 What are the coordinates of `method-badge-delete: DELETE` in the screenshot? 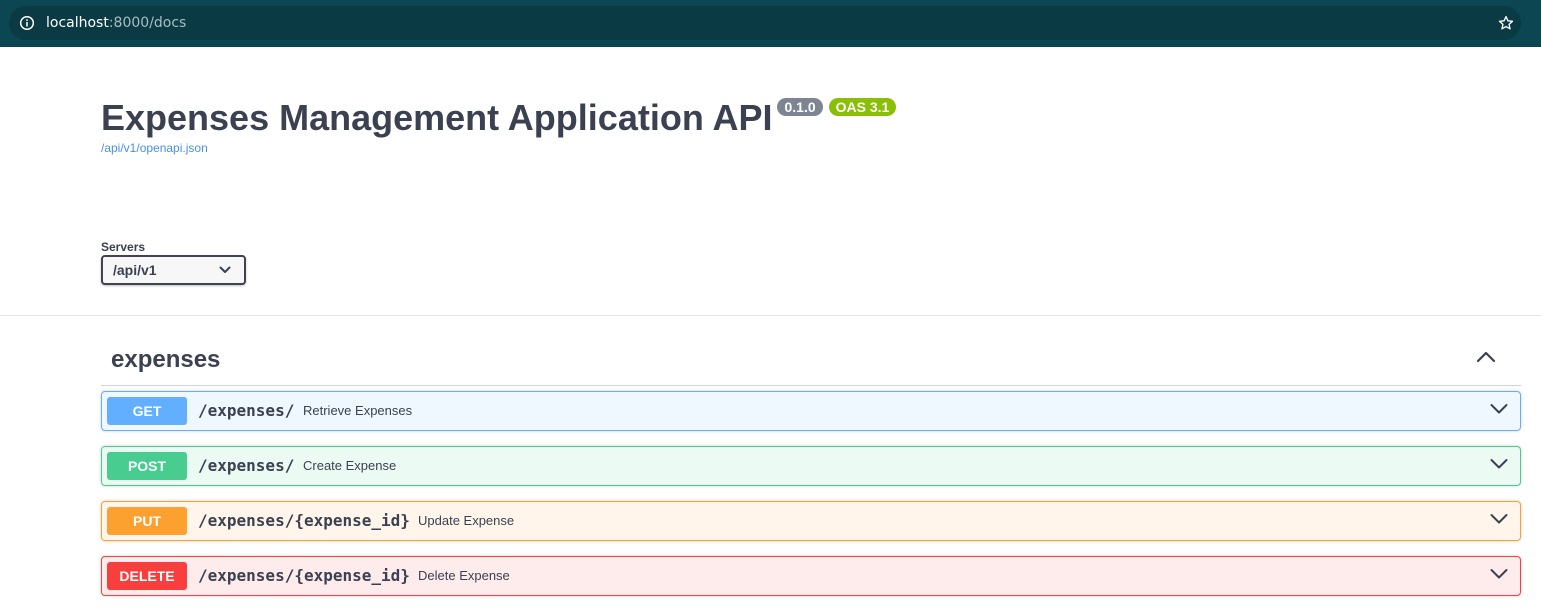 It's located at (147, 576).